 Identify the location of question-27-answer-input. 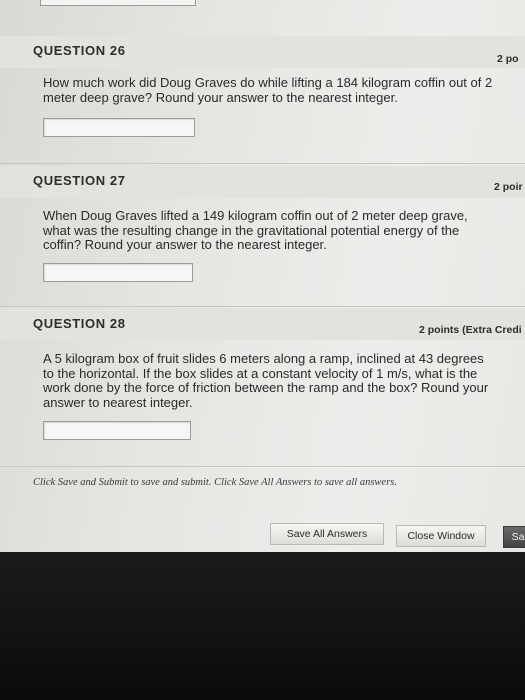
(118, 272).